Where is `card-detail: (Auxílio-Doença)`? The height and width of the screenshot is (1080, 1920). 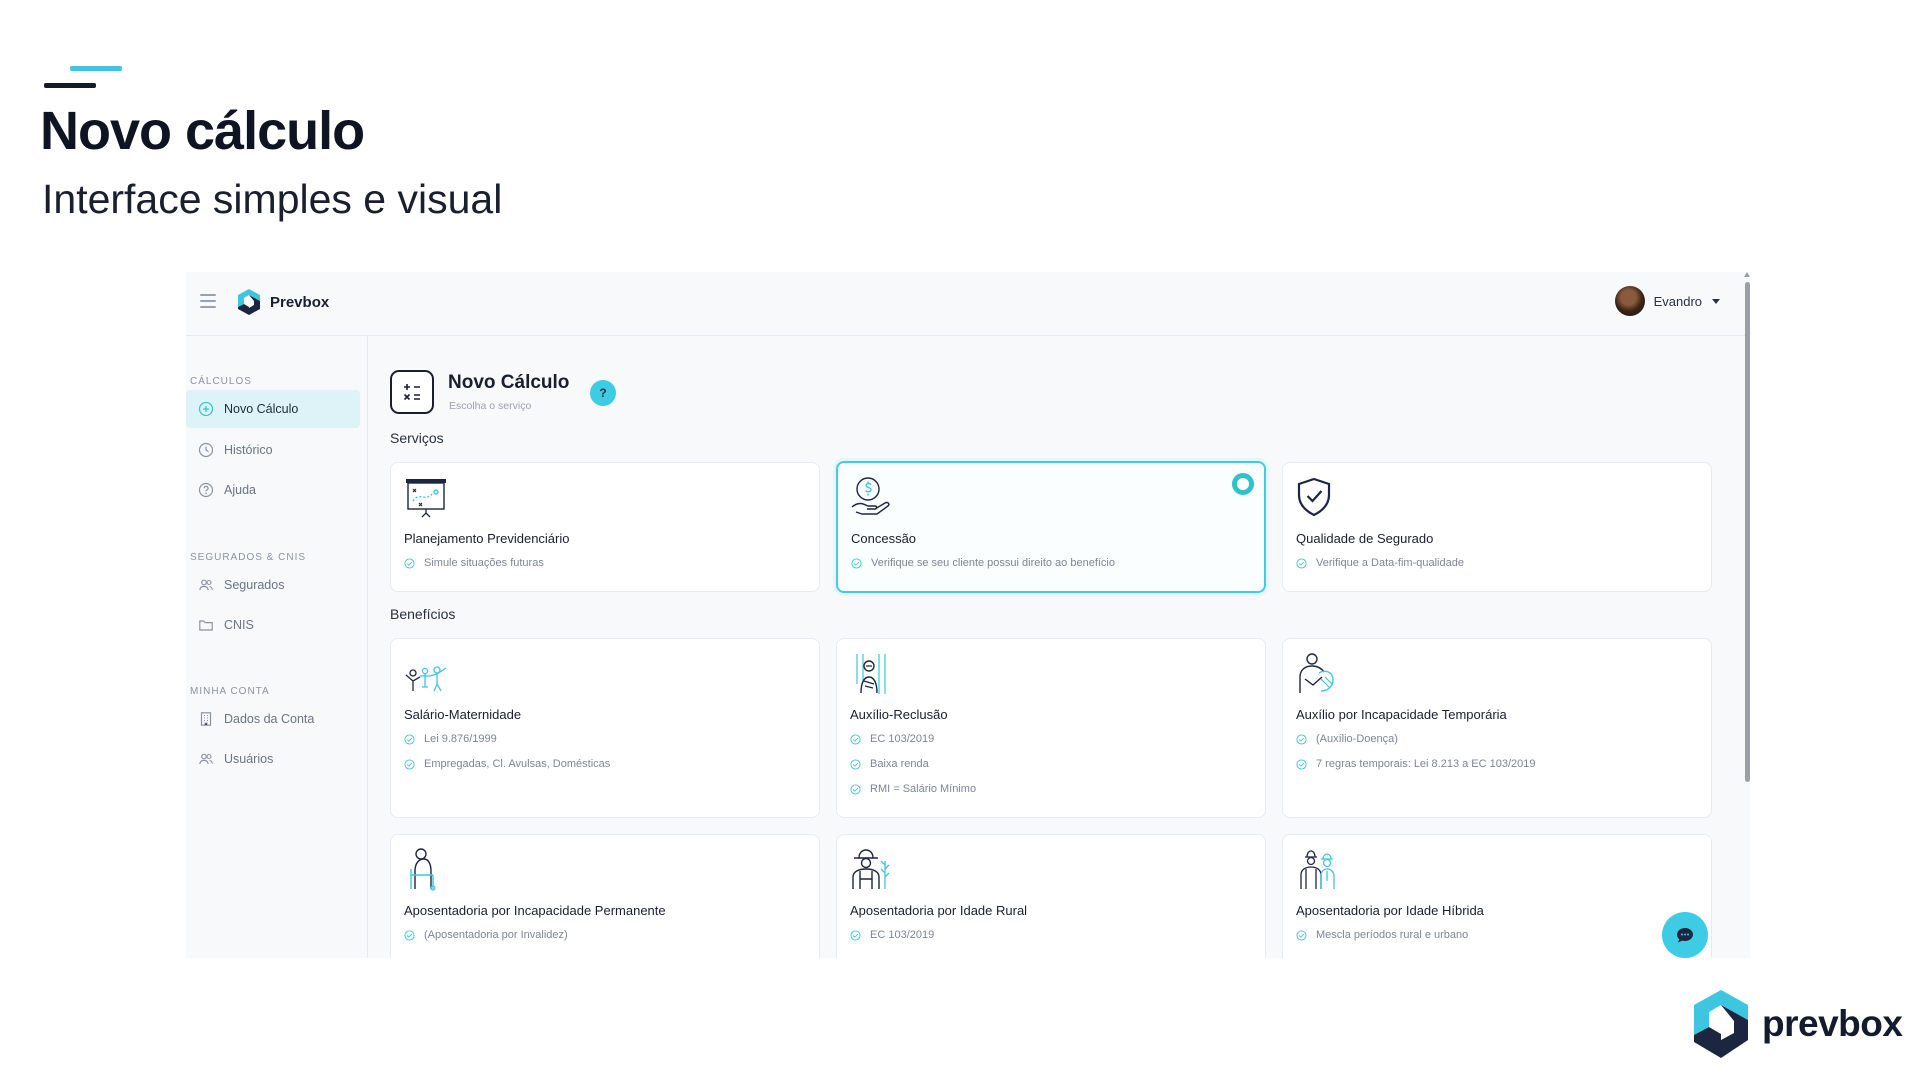
card-detail: (Auxílio-Doença) is located at coordinates (1347, 739).